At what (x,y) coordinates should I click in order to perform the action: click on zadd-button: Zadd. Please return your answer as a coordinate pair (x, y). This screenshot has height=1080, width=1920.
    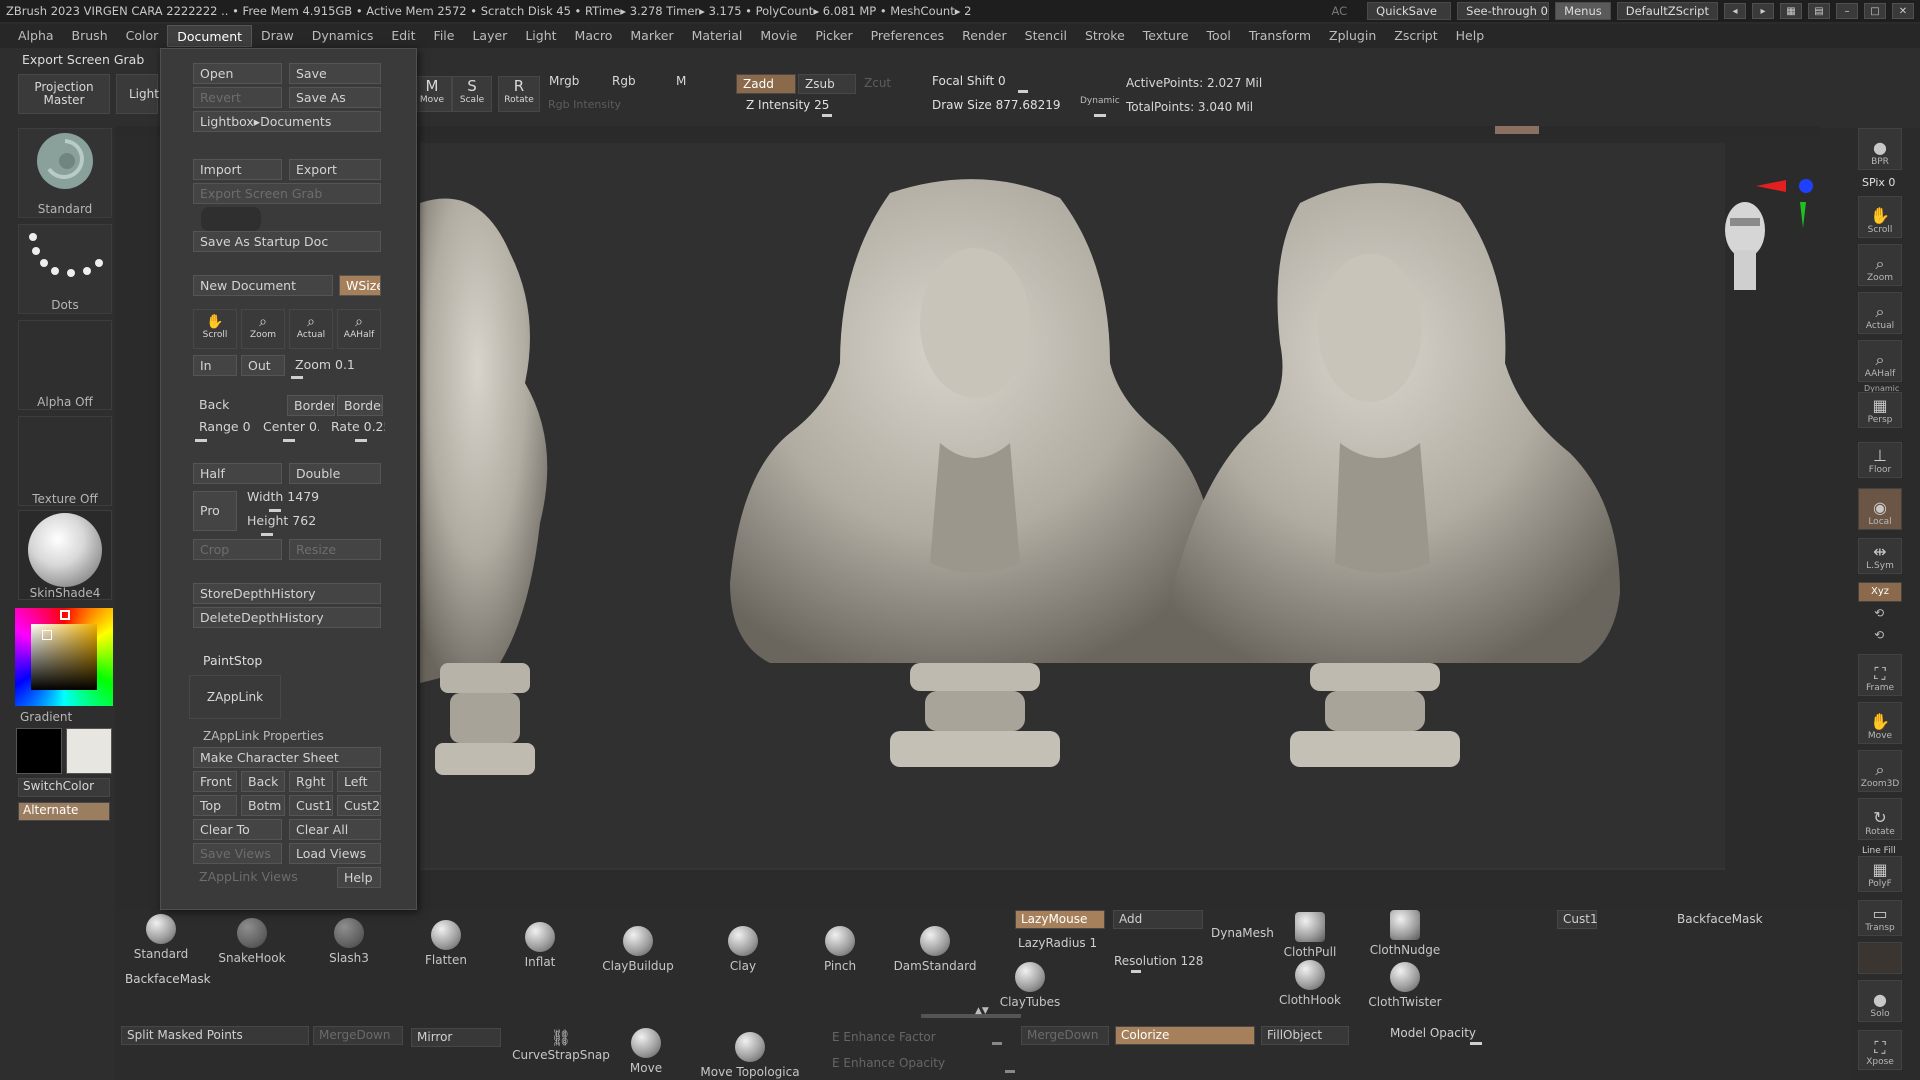
    Looking at the image, I should click on (766, 84).